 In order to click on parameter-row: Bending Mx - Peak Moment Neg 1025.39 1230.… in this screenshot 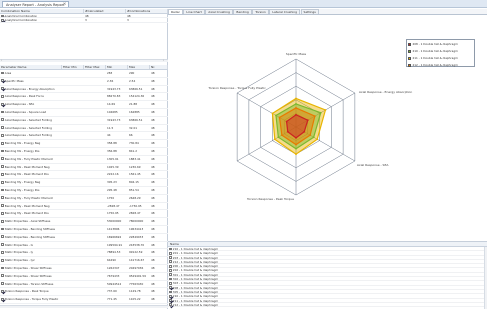, I will do `click(84, 168)`.